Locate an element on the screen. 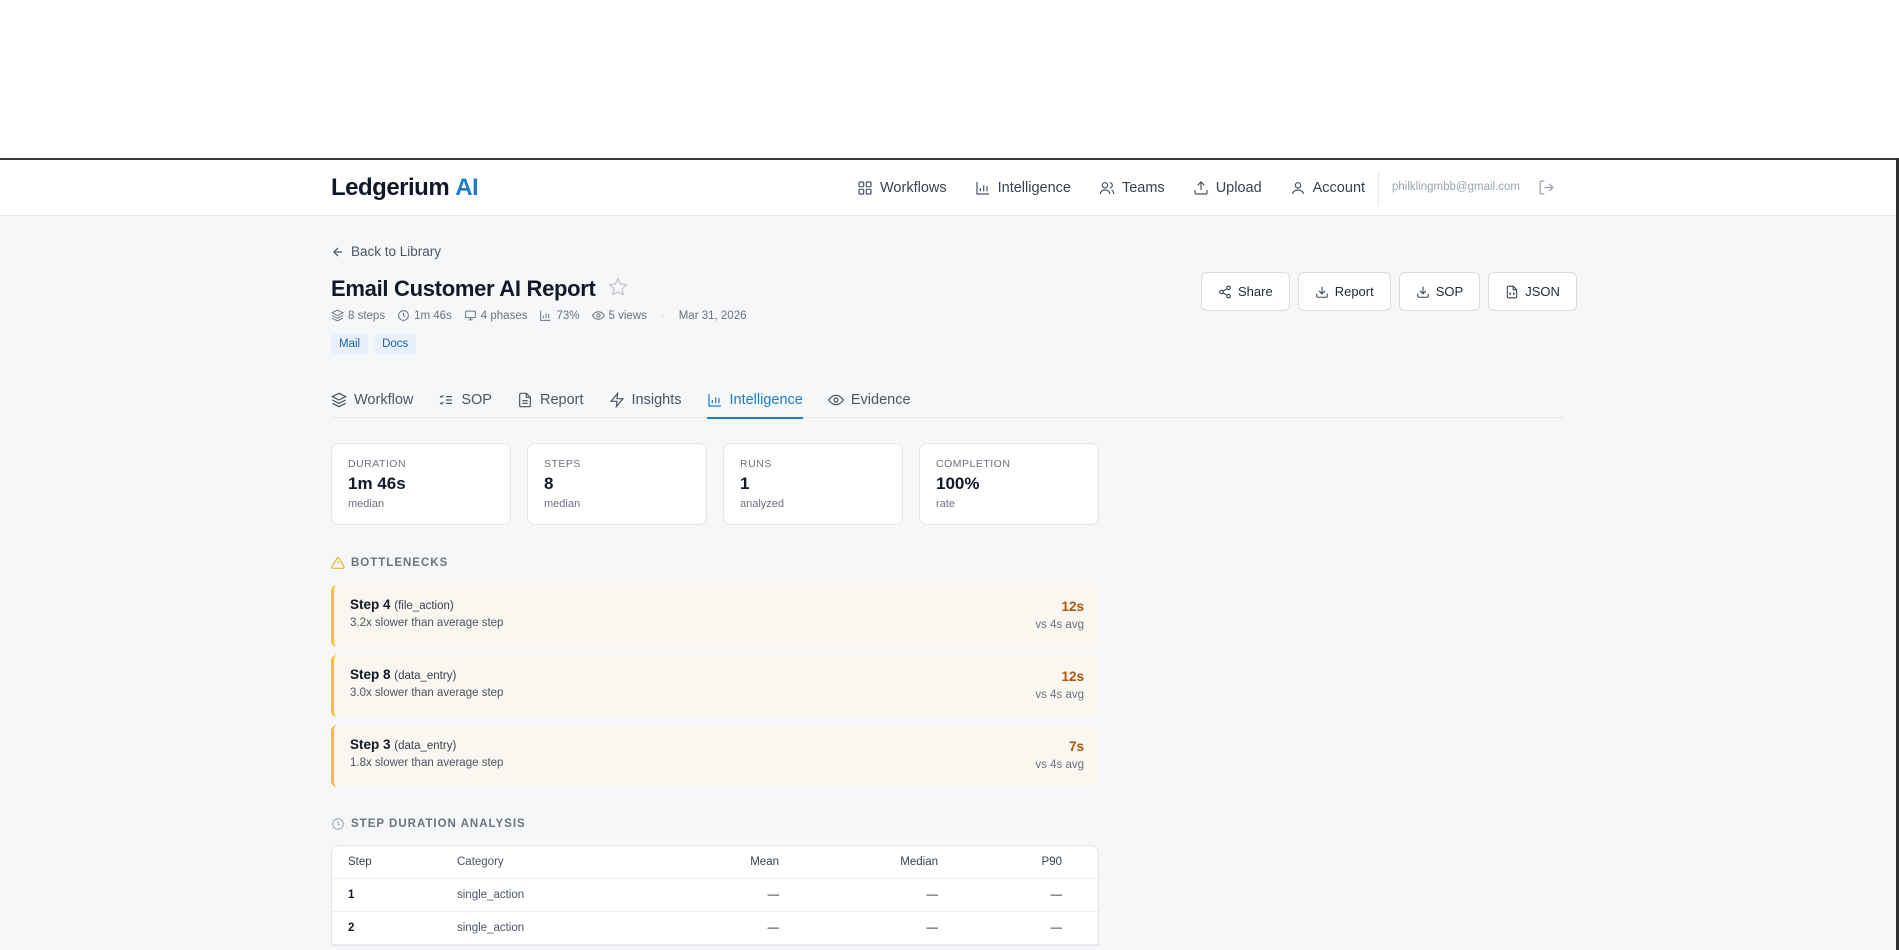 Image resolution: width=1899 pixels, height=950 pixels. cell-median: — is located at coordinates (932, 928).